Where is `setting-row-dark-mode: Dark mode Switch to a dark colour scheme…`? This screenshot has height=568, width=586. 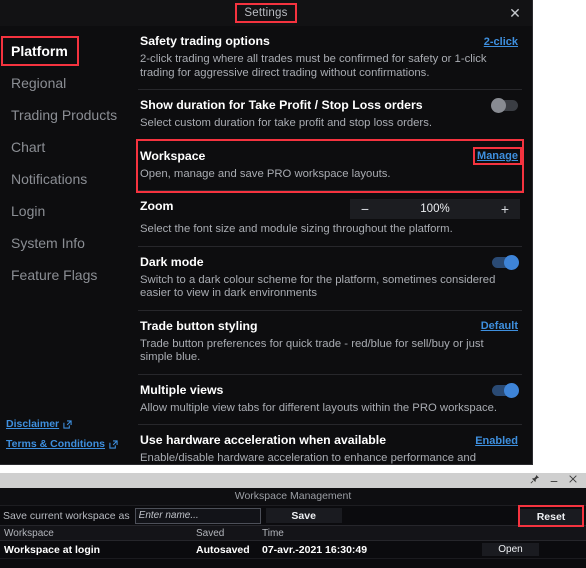 setting-row-dark-mode: Dark mode Switch to a dark colour scheme… is located at coordinates (330, 279).